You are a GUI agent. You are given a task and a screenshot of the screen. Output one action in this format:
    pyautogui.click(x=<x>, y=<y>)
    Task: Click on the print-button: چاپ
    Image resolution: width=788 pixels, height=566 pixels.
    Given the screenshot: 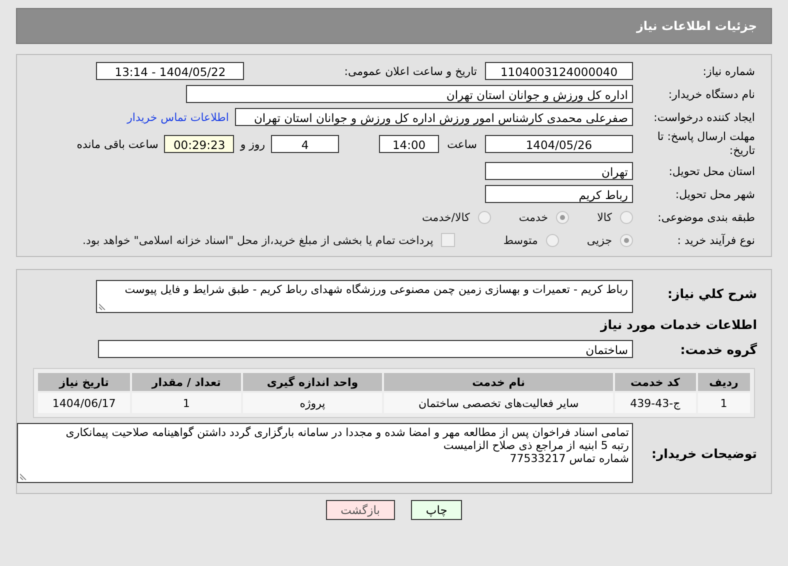 What is the action you would take?
    pyautogui.click(x=436, y=510)
    